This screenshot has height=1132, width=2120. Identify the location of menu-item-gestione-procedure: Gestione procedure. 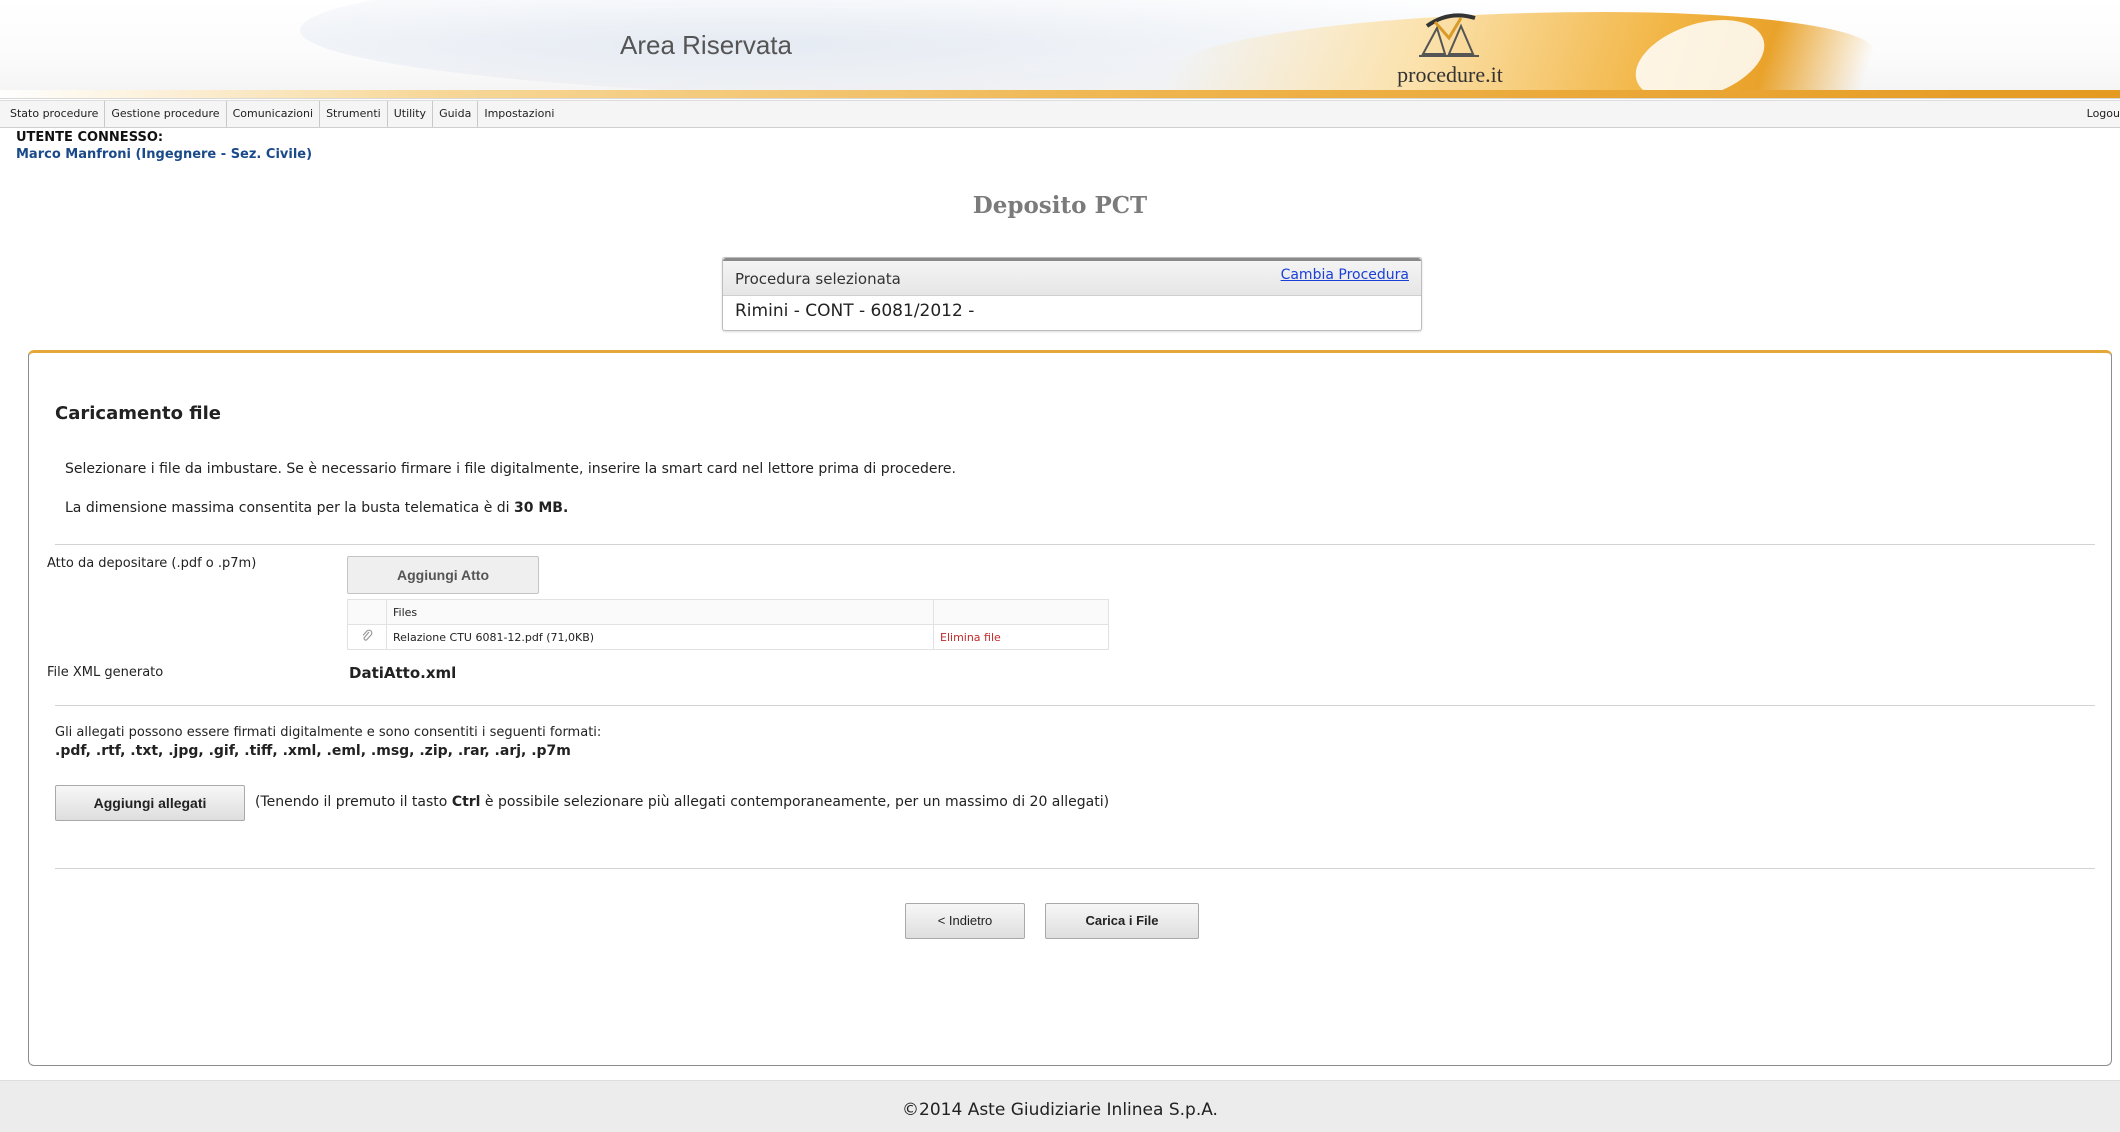
(166, 114).